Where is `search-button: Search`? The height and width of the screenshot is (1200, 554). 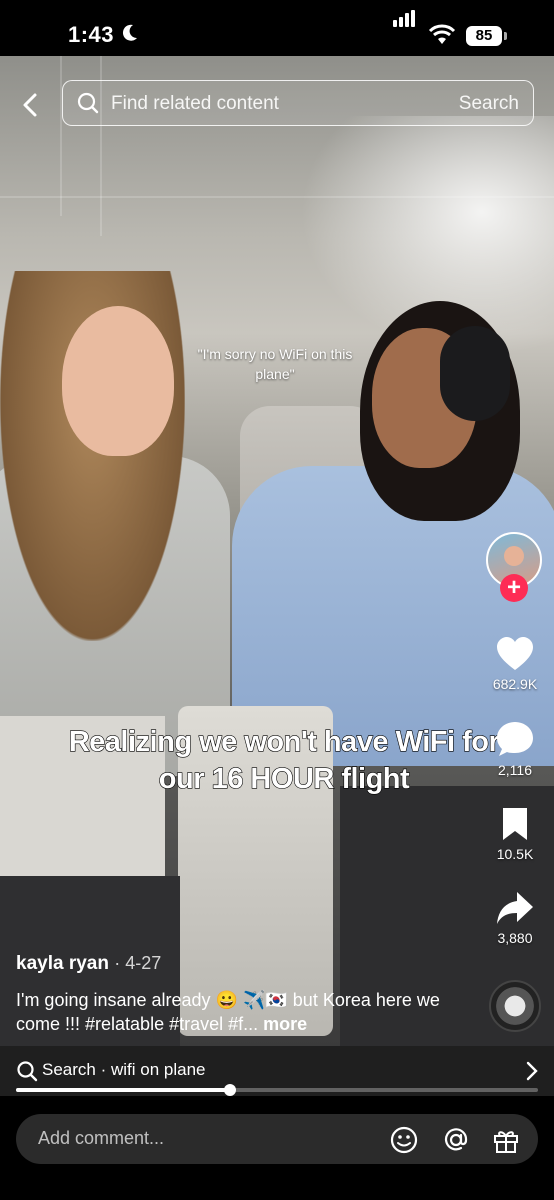 search-button: Search is located at coordinates (489, 104).